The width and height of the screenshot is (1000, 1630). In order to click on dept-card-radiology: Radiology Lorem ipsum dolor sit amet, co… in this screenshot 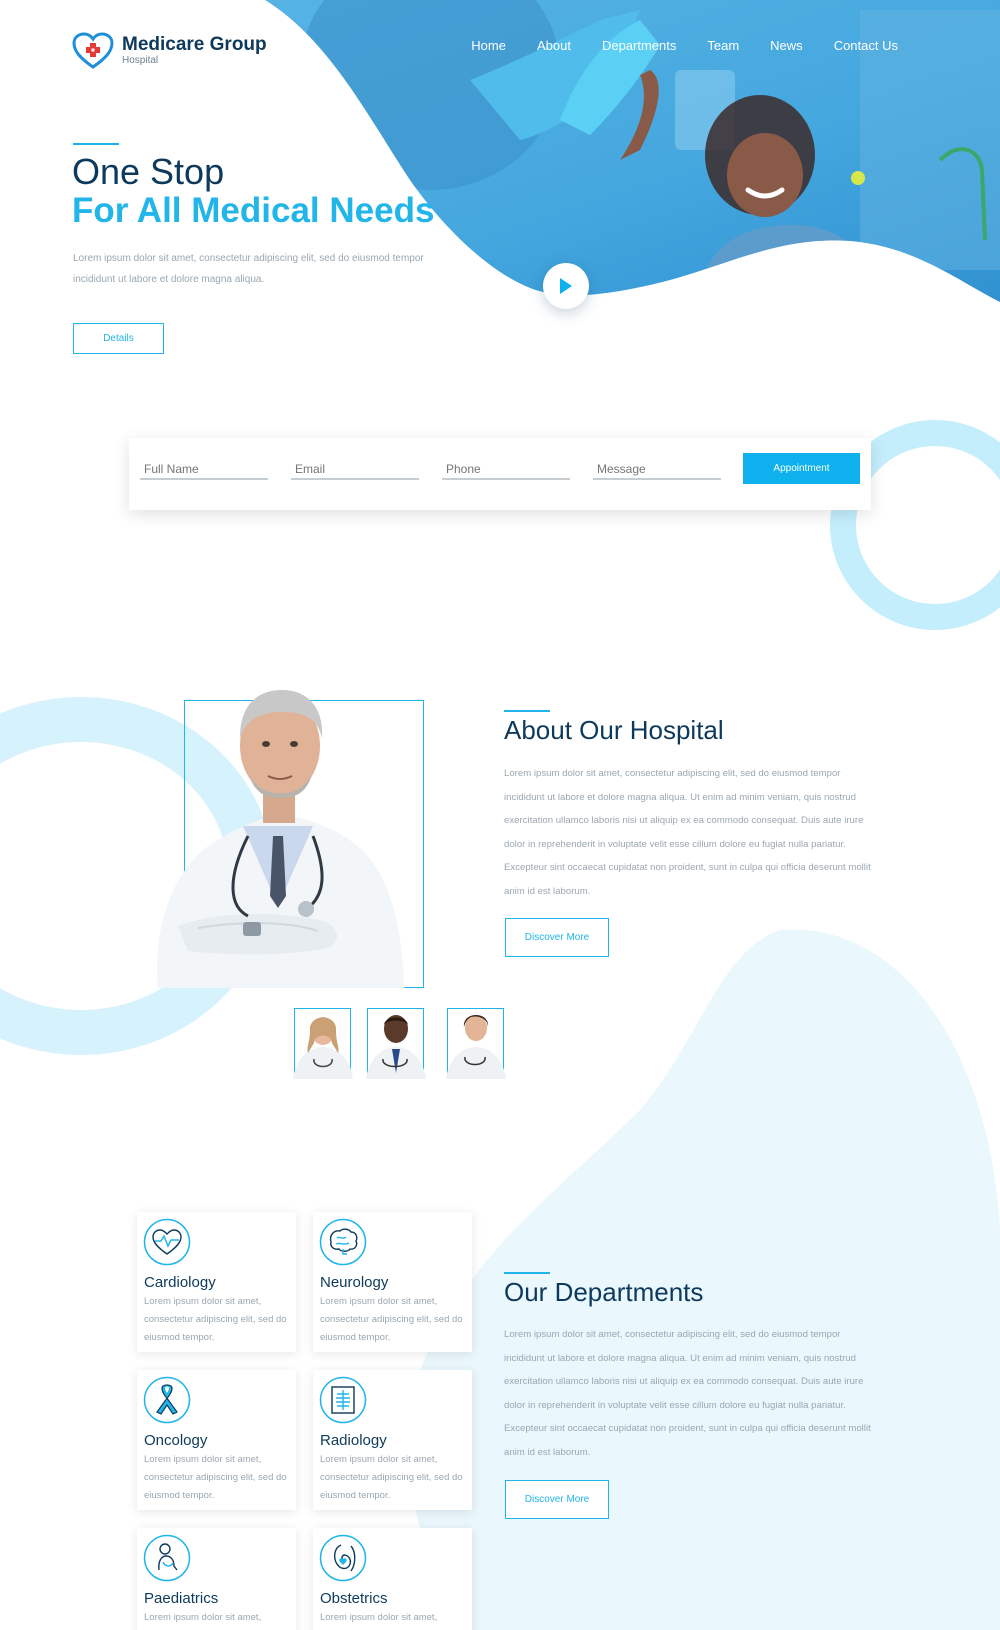, I will do `click(392, 1440)`.